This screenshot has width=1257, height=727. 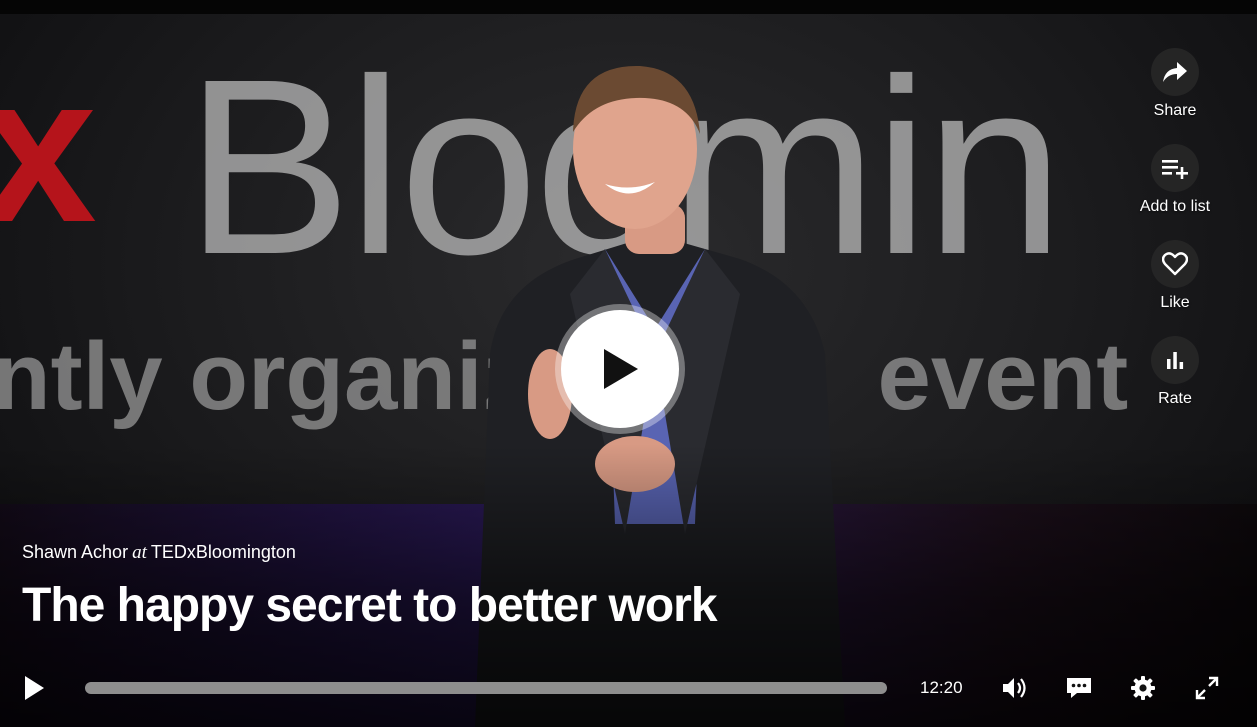 I want to click on player-controls: 12:20, so click(x=628, y=688).